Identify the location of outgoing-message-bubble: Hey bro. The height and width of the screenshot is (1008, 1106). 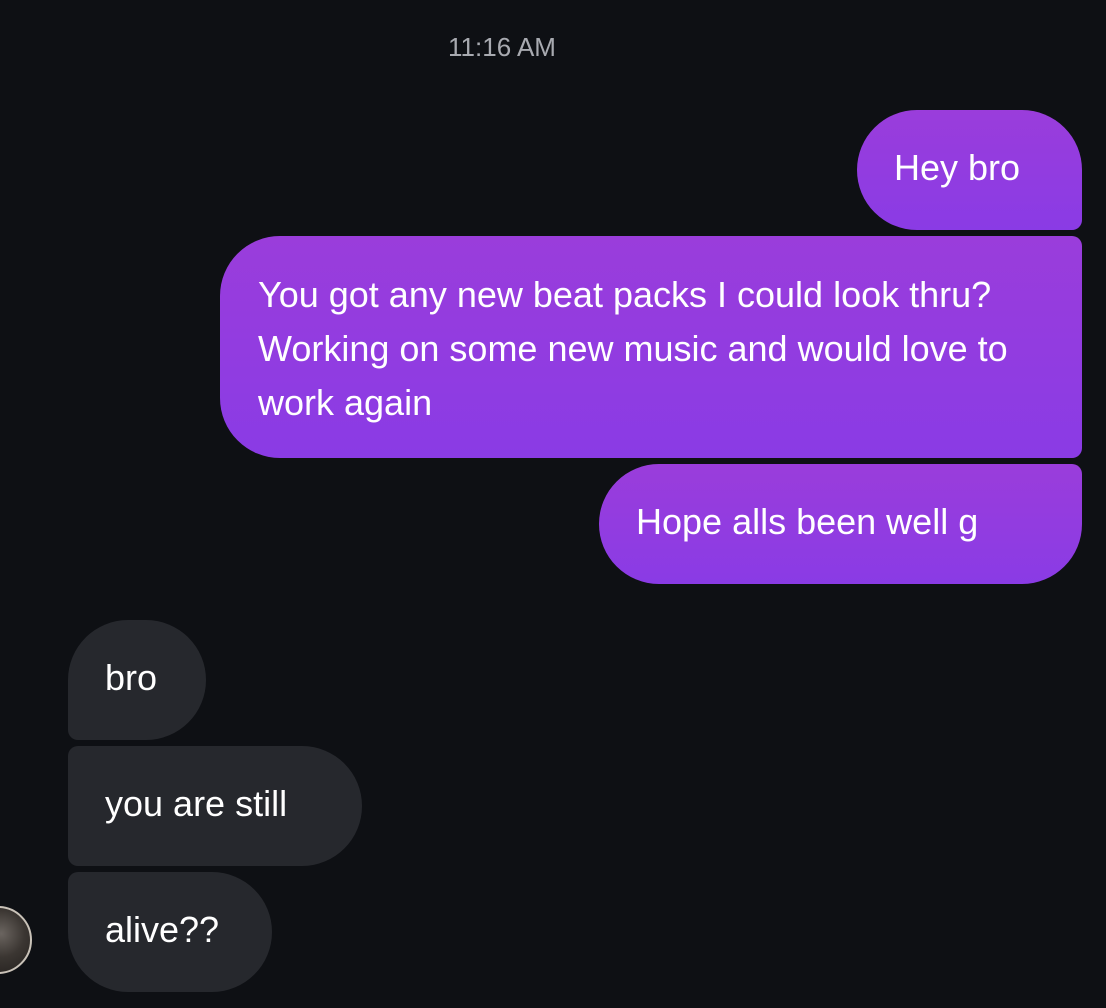
(969, 170).